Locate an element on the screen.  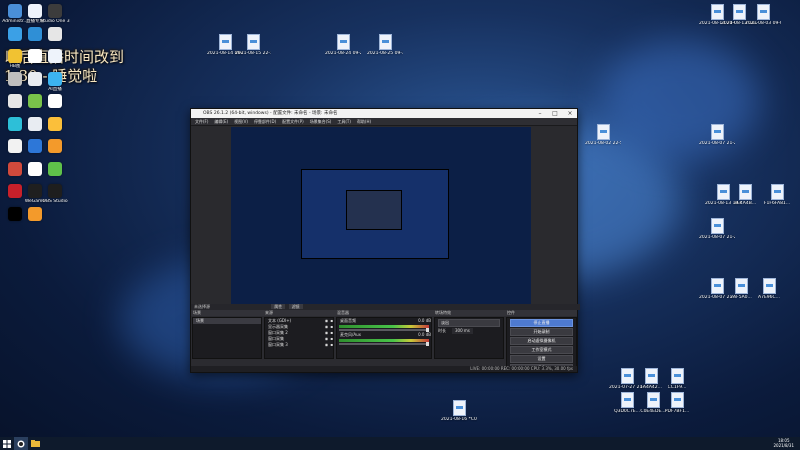
sources-panel: 文本 (GDI+) ◉ ▪ 显示器采集 ◉ ▪ 窗口采集 2 ◉ ▪ 窗口采集 ◉ ▪ 窗口采集 3 ◉ ▪ is located at coordinates (299, 338).